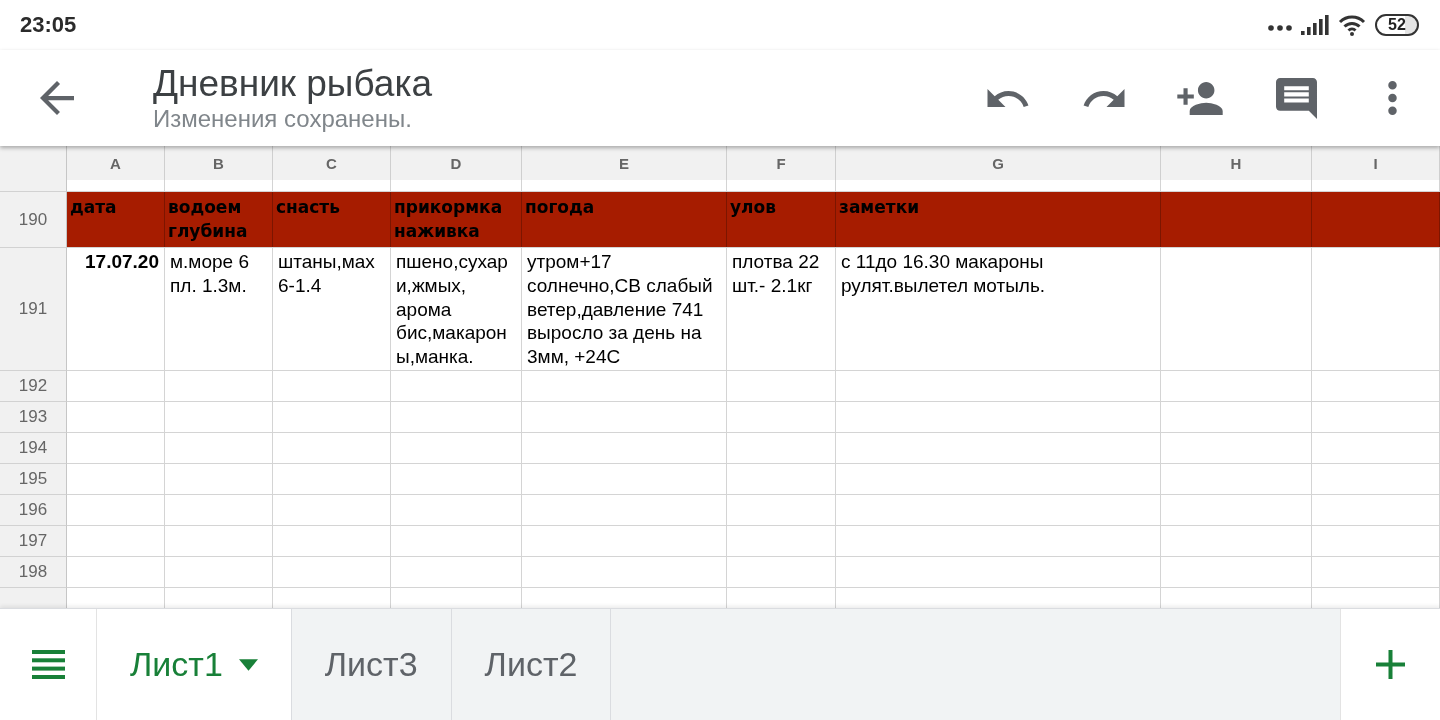 The image size is (1440, 720). I want to click on header-cell: дата, so click(116, 219).